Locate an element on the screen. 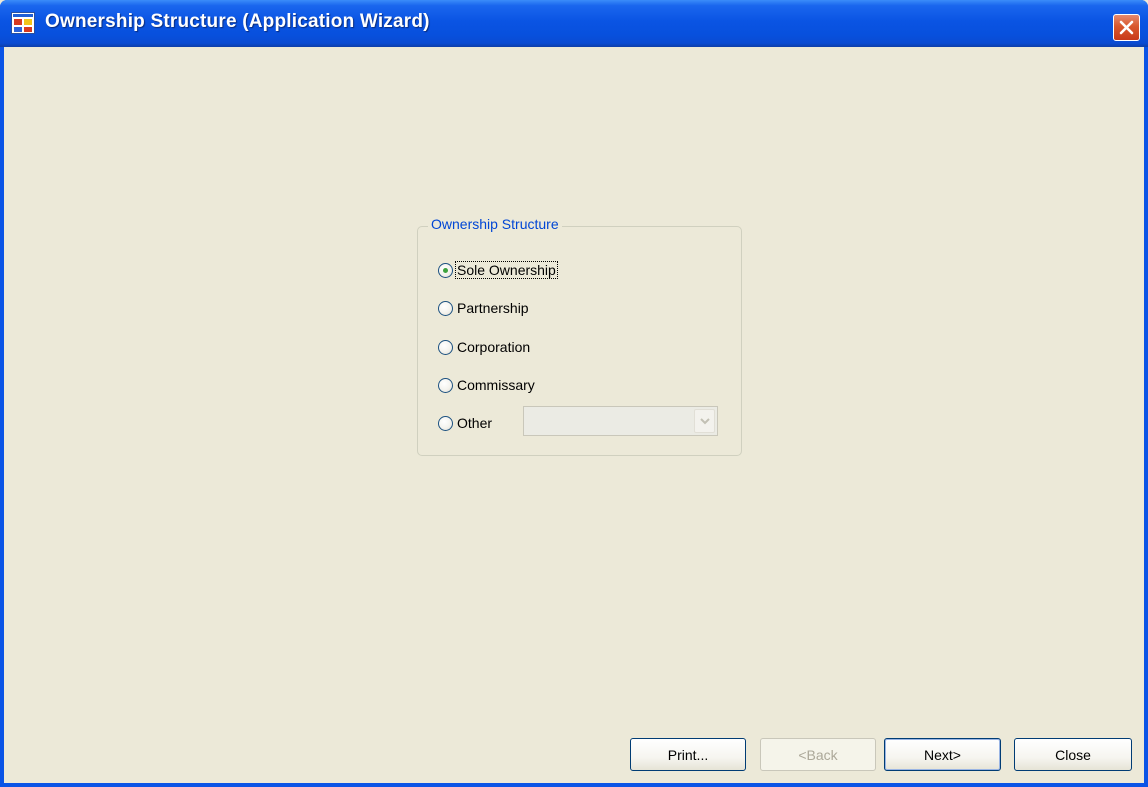 This screenshot has height=787, width=1148. radio-label-commissary: Commissary is located at coordinates (496, 385).